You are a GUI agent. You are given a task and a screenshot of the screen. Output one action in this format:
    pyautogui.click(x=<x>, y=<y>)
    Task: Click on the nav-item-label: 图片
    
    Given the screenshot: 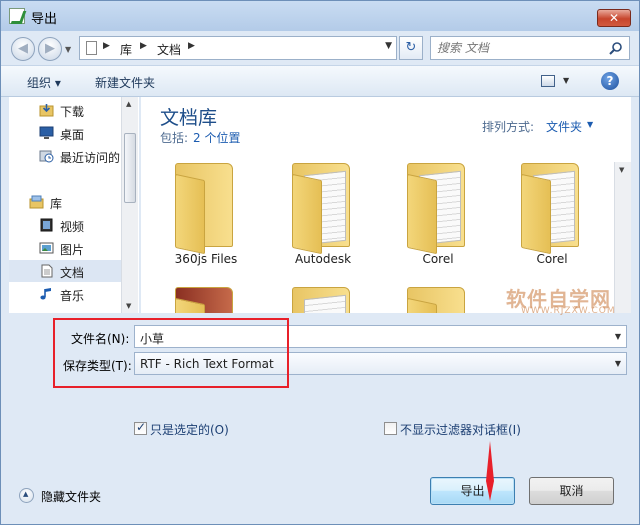 What is the action you would take?
    pyautogui.click(x=72, y=250)
    